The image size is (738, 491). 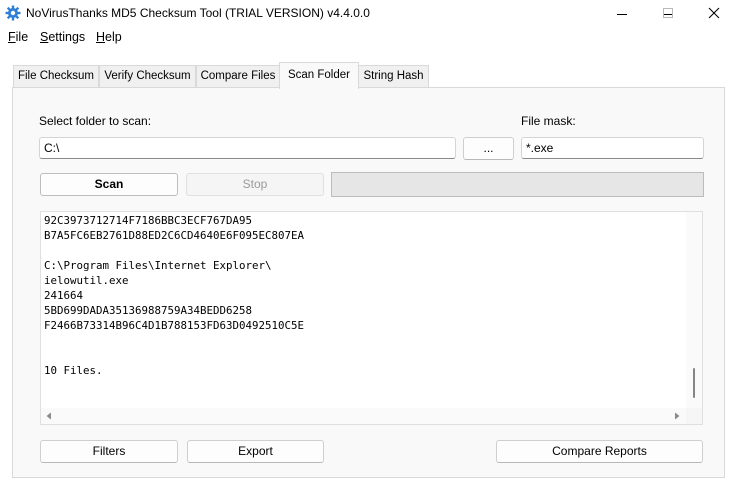 I want to click on menu-help-label: elp, so click(x=113, y=37).